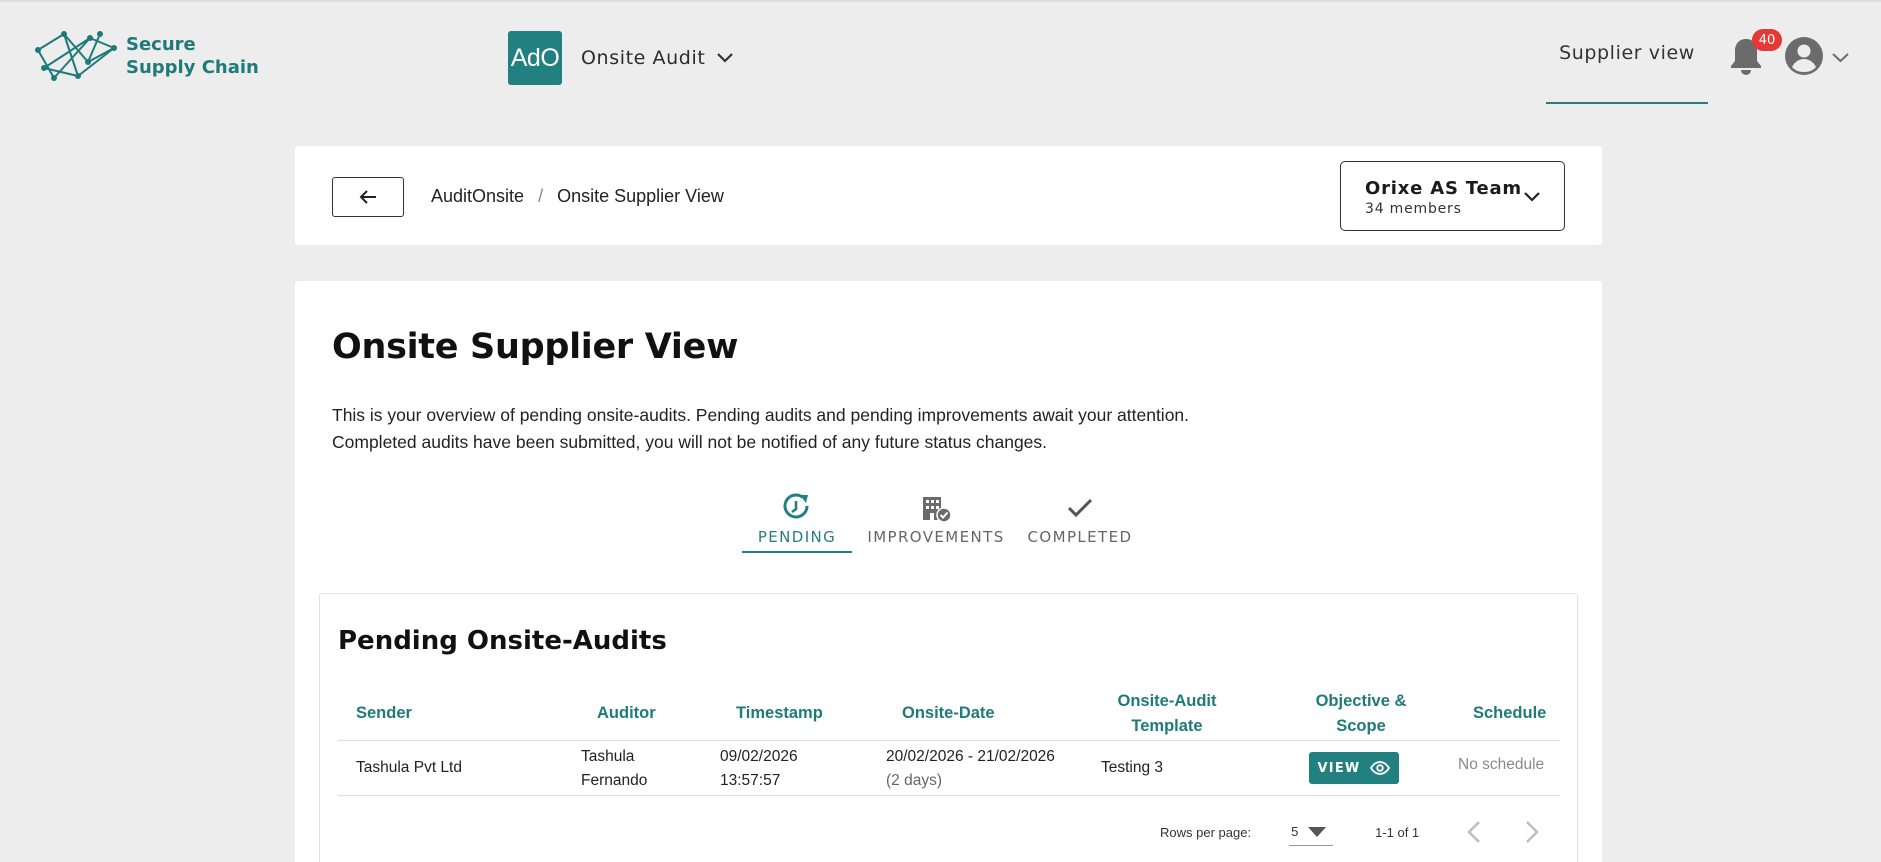 The width and height of the screenshot is (1881, 862). Describe the element at coordinates (1317, 831) in the screenshot. I see `caret-down-icon` at that location.